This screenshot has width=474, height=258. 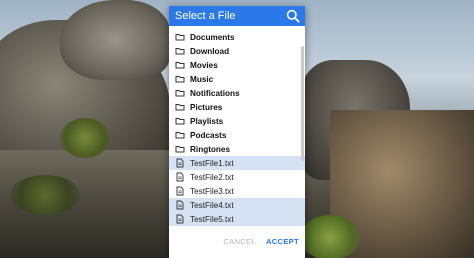 What do you see at coordinates (212, 163) in the screenshot?
I see `file-label: TestFile1.txt` at bounding box center [212, 163].